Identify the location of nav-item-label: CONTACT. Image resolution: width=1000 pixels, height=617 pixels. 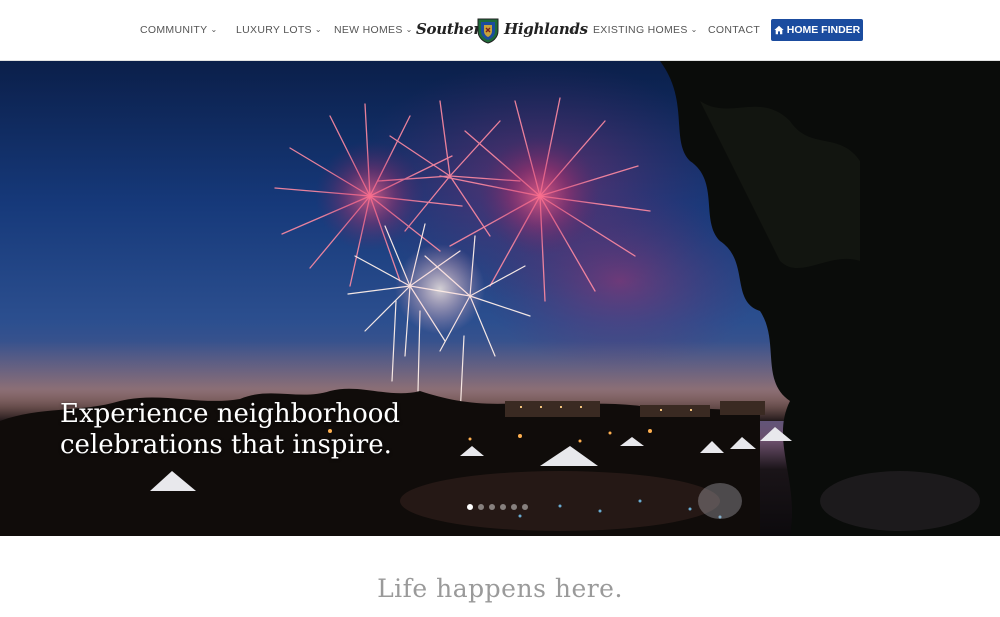
(734, 30).